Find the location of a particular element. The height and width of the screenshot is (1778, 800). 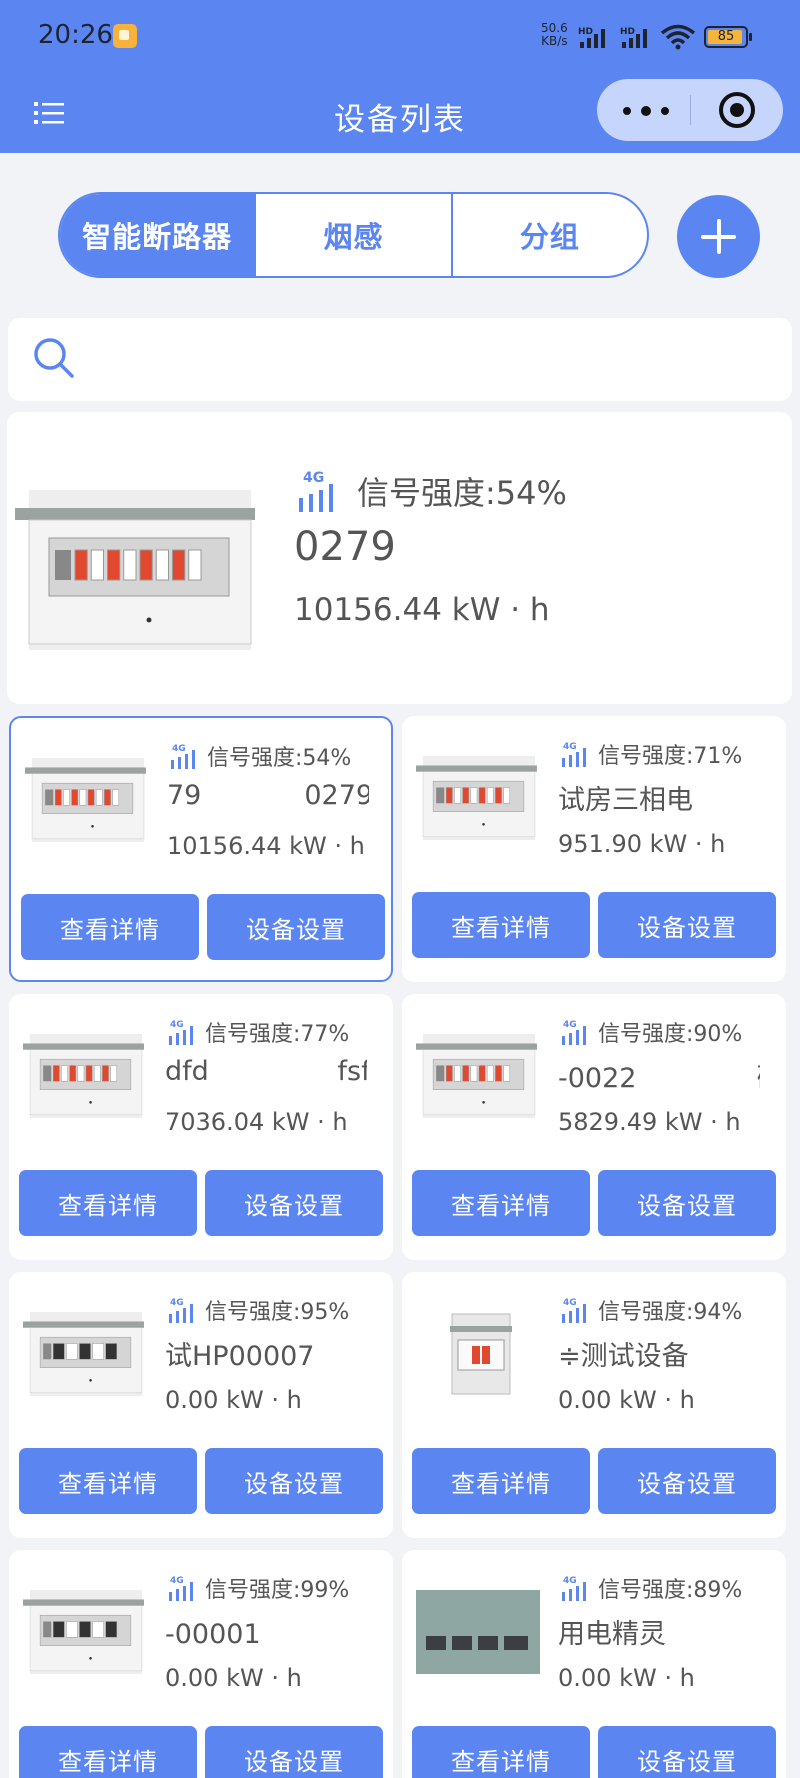

device-card: 4G 信号强度:94% ≑测试设备 0.00 kW · h 查看详情 设备设置 is located at coordinates (594, 1405).